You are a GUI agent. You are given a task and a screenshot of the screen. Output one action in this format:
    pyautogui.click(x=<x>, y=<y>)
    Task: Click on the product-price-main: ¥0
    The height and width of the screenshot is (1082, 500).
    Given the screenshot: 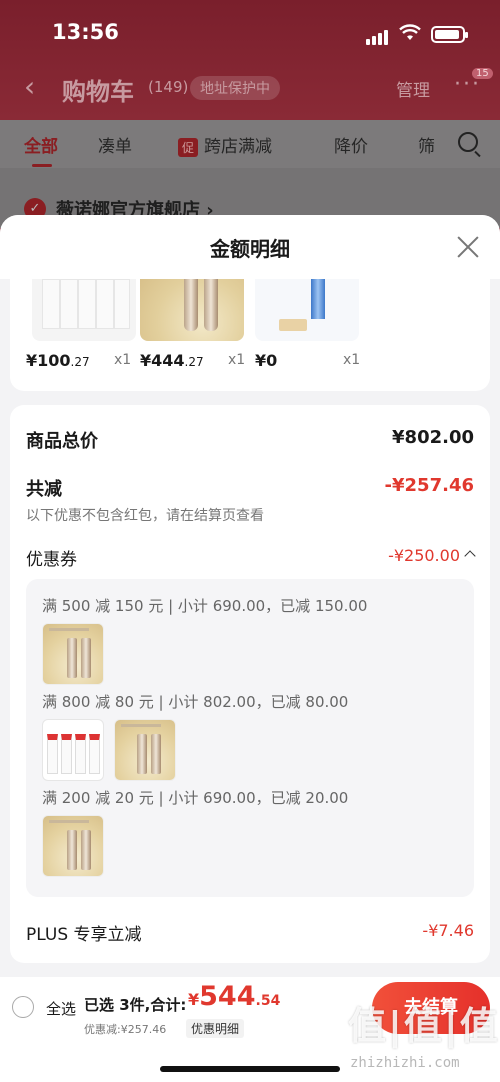 What is the action you would take?
    pyautogui.click(x=266, y=360)
    